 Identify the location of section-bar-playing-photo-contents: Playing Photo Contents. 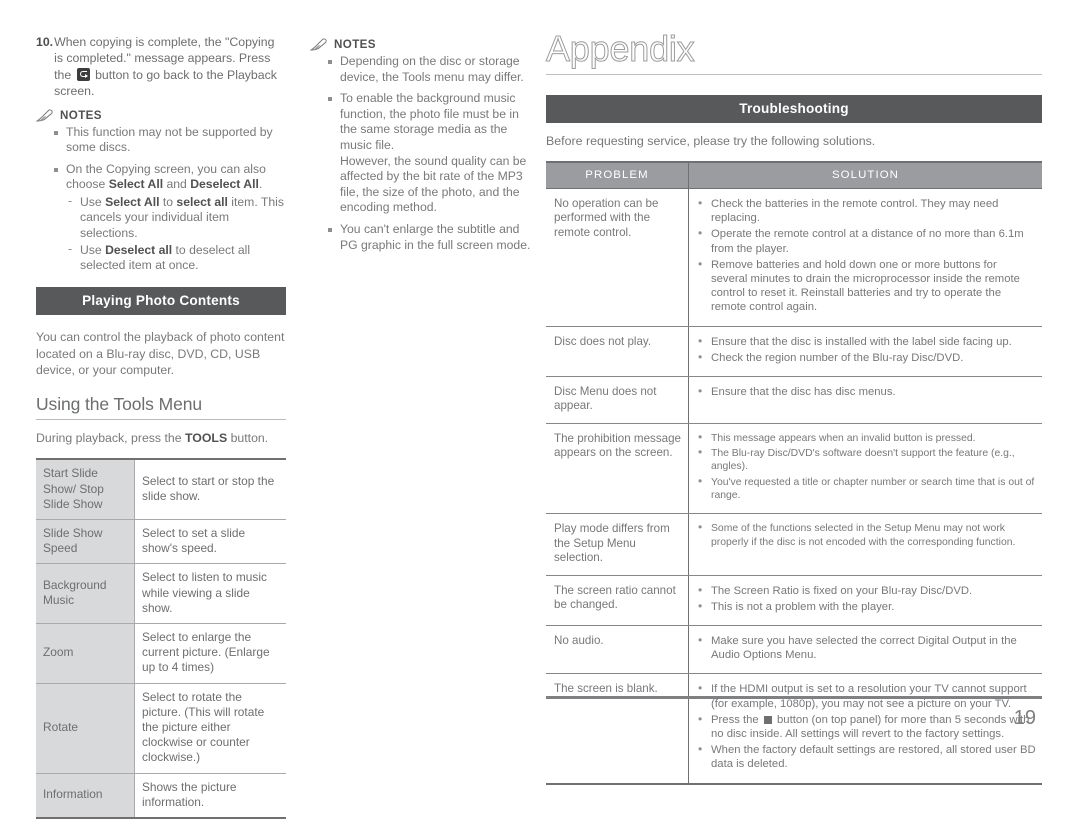
(161, 301).